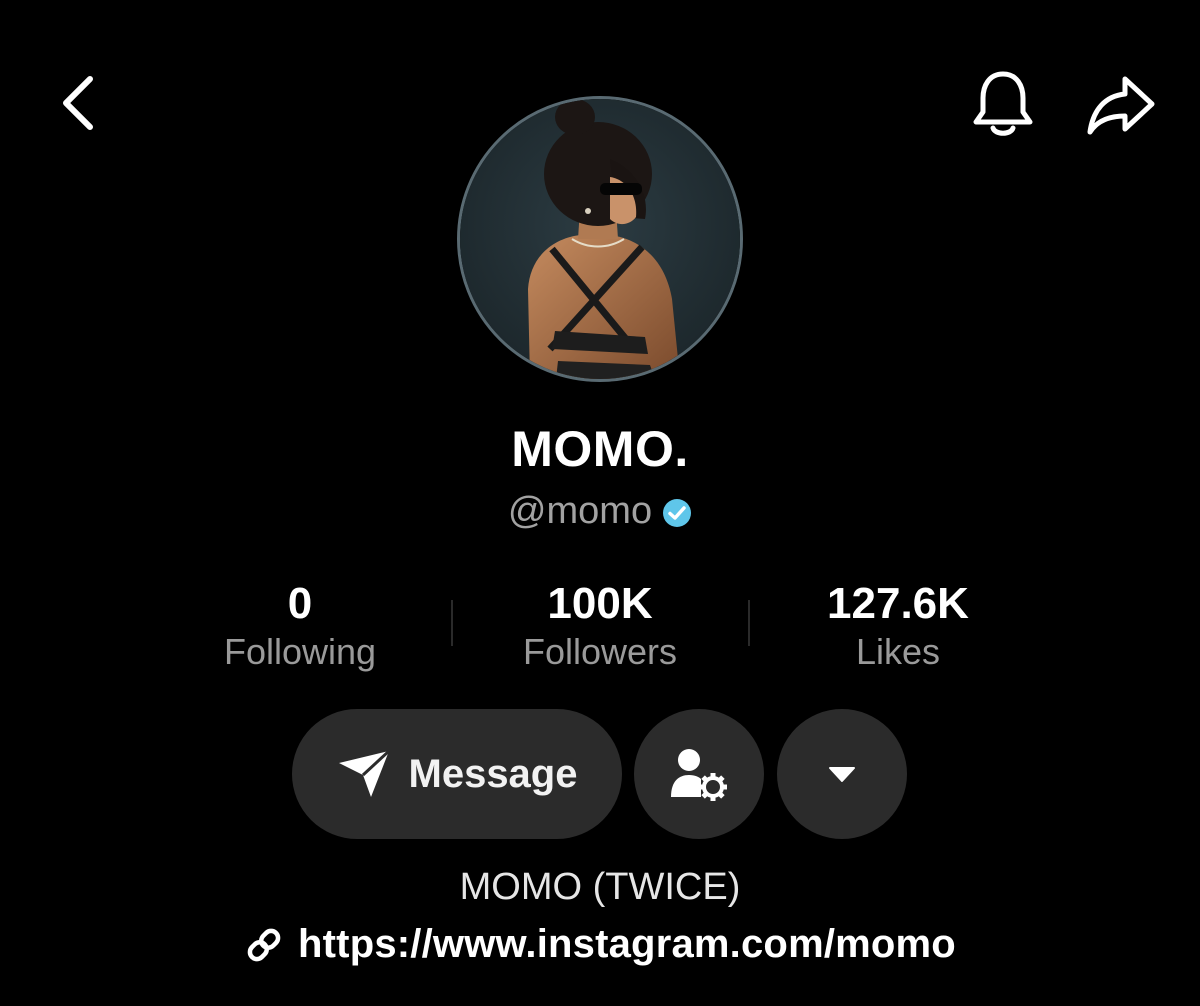 This screenshot has width=1200, height=1006. Describe the element at coordinates (300, 651) in the screenshot. I see `following-label: Following` at that location.